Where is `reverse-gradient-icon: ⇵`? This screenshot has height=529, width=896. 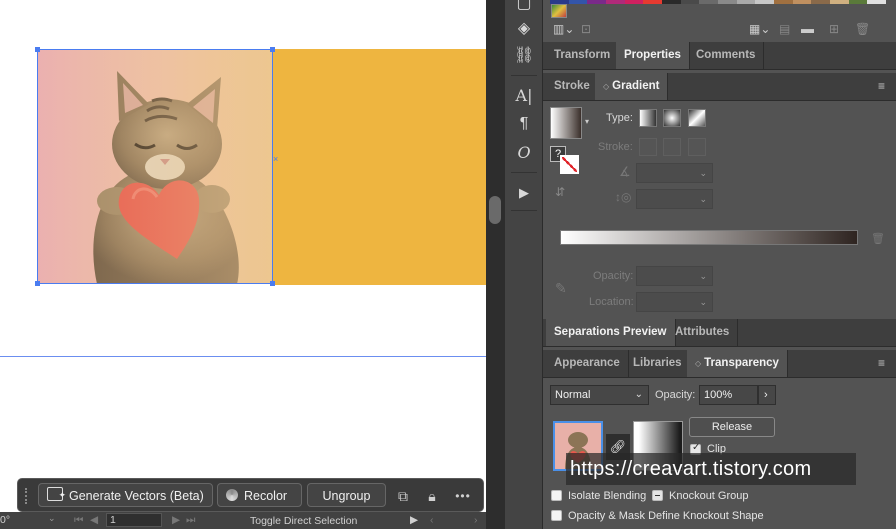
reverse-gradient-icon: ⇵ is located at coordinates (560, 192).